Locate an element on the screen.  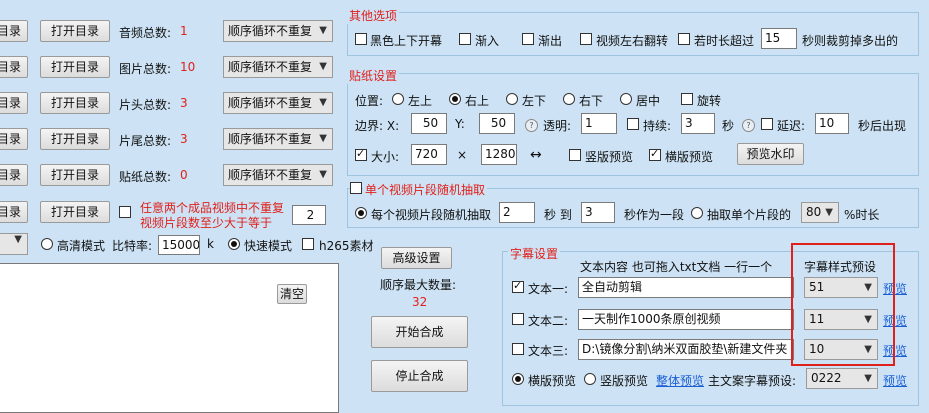
each-segment-radio is located at coordinates (361, 213).